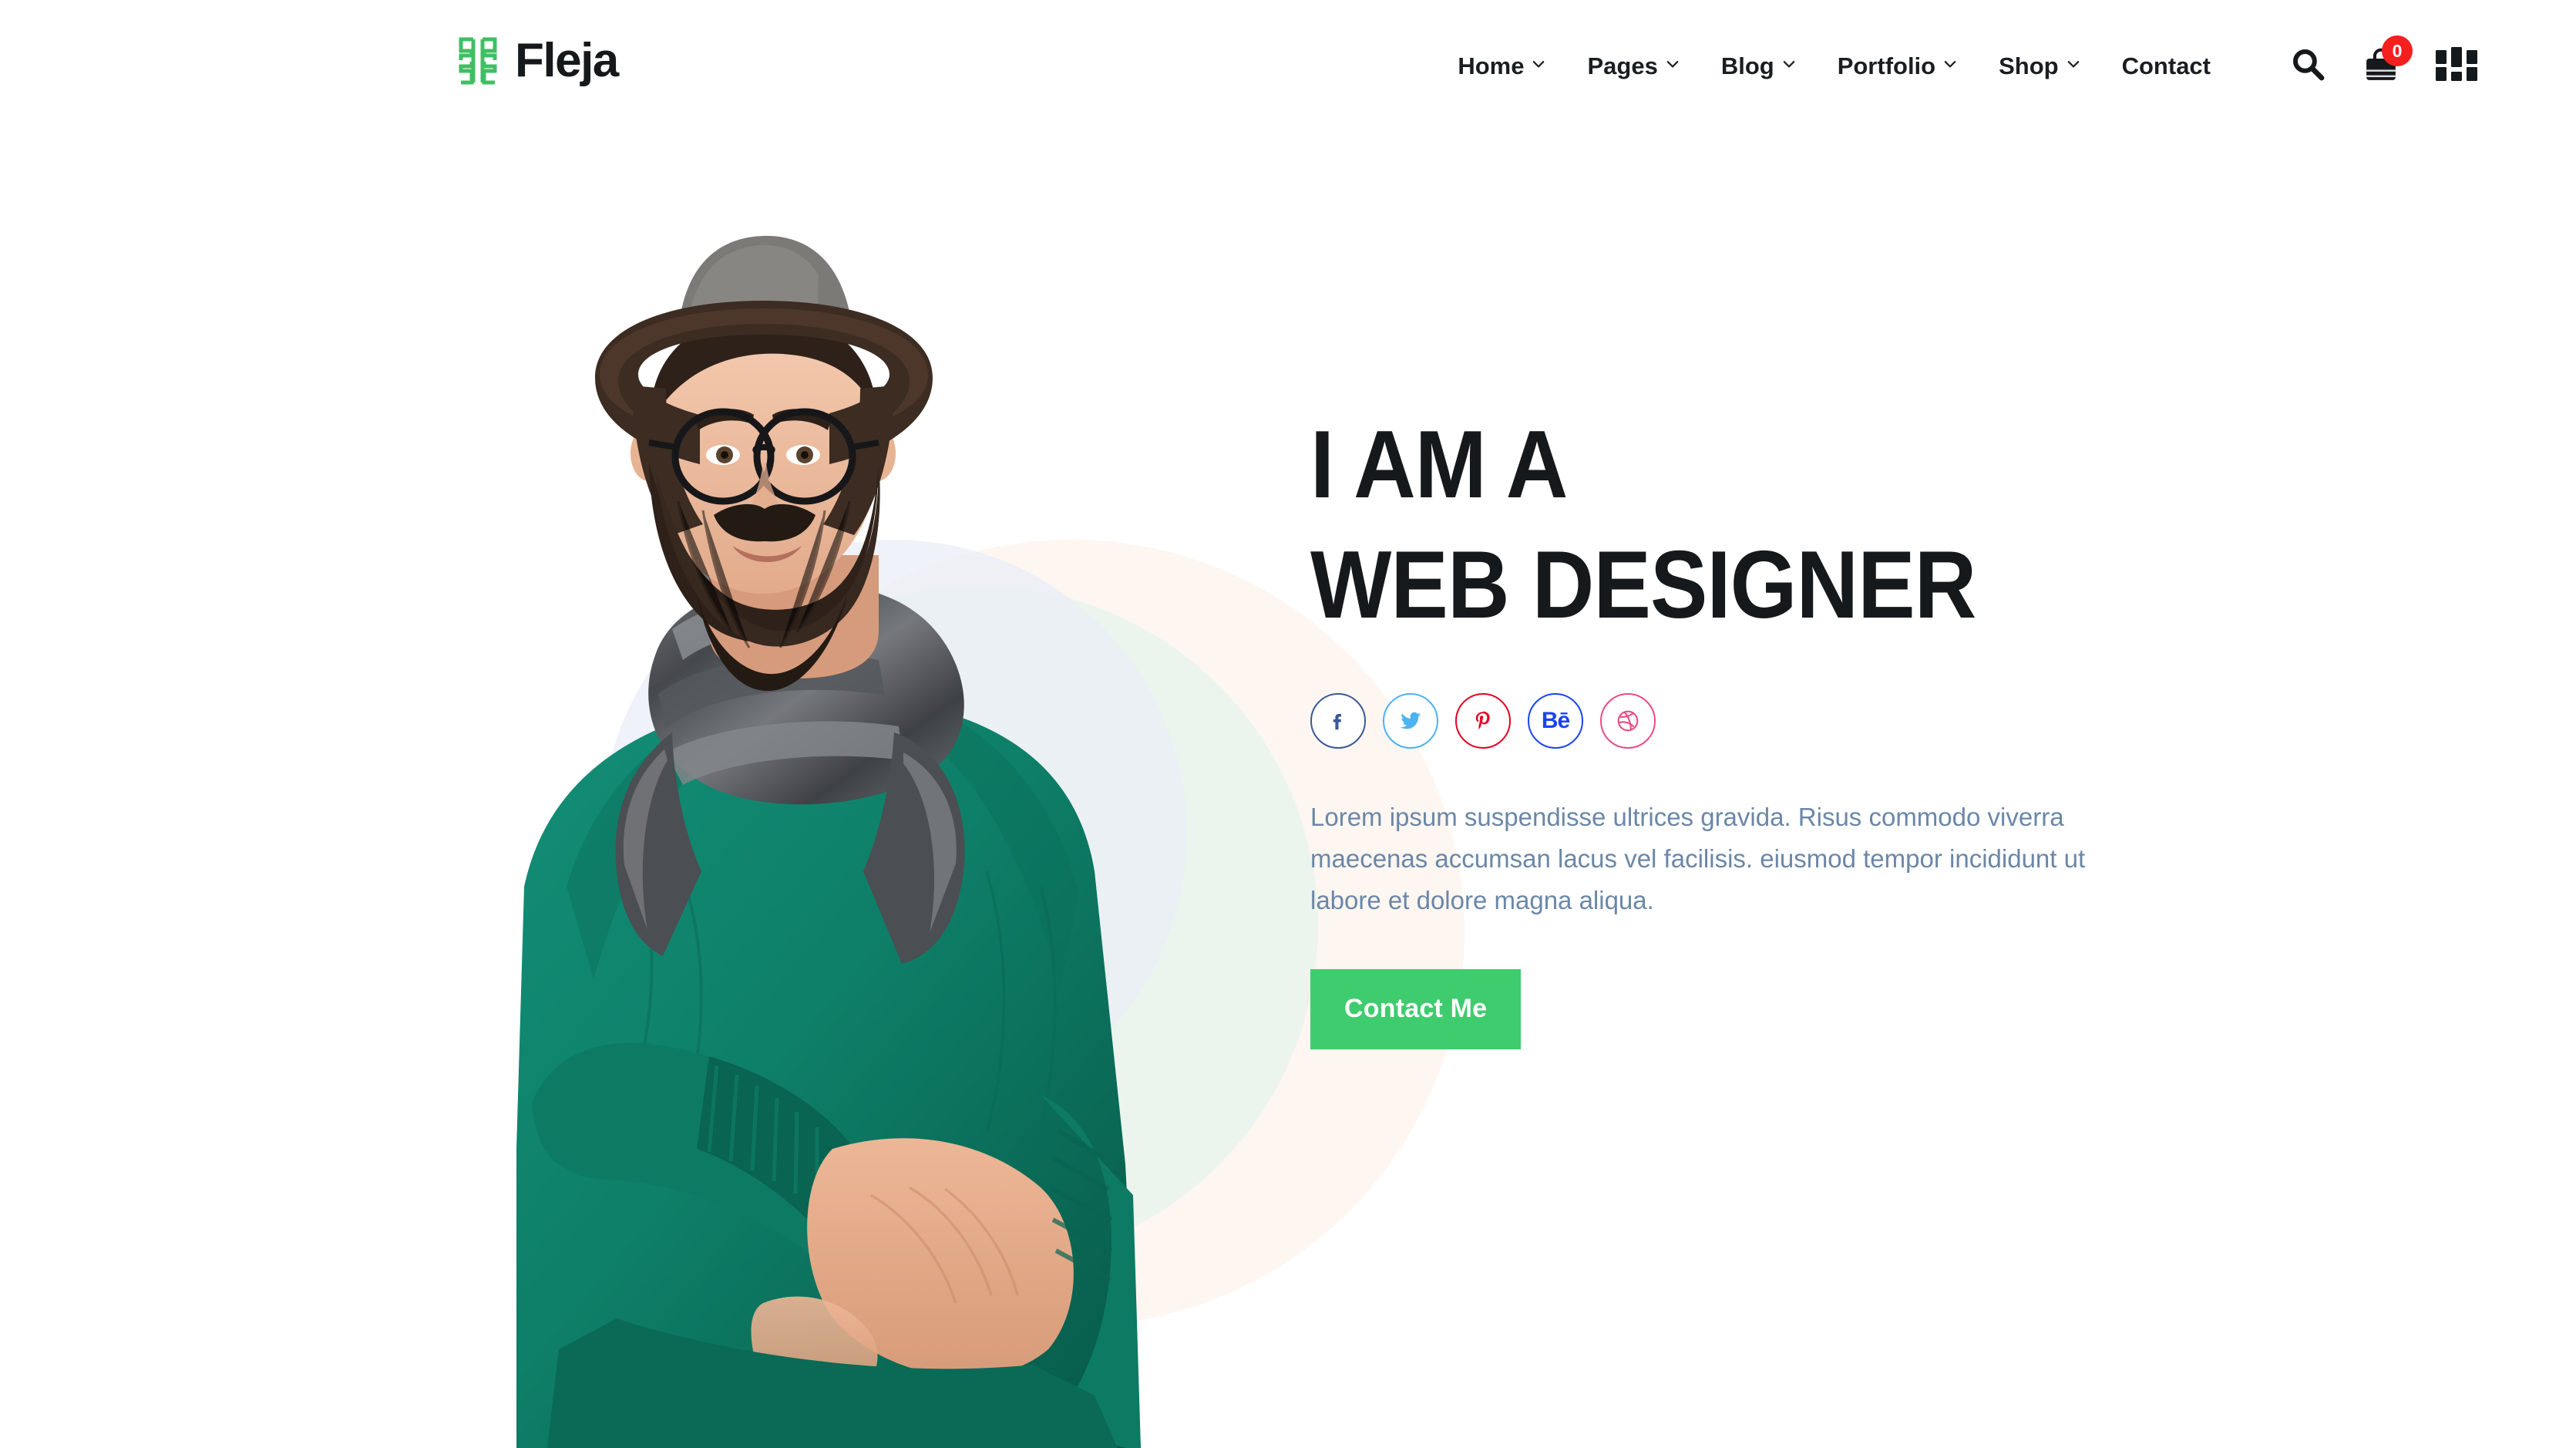 The width and height of the screenshot is (2576, 1448). I want to click on nav-label-pages: Pages, so click(1622, 65).